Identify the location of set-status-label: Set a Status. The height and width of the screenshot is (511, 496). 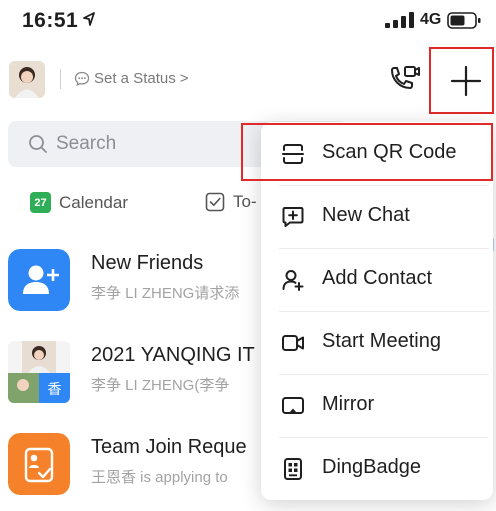
(135, 78).